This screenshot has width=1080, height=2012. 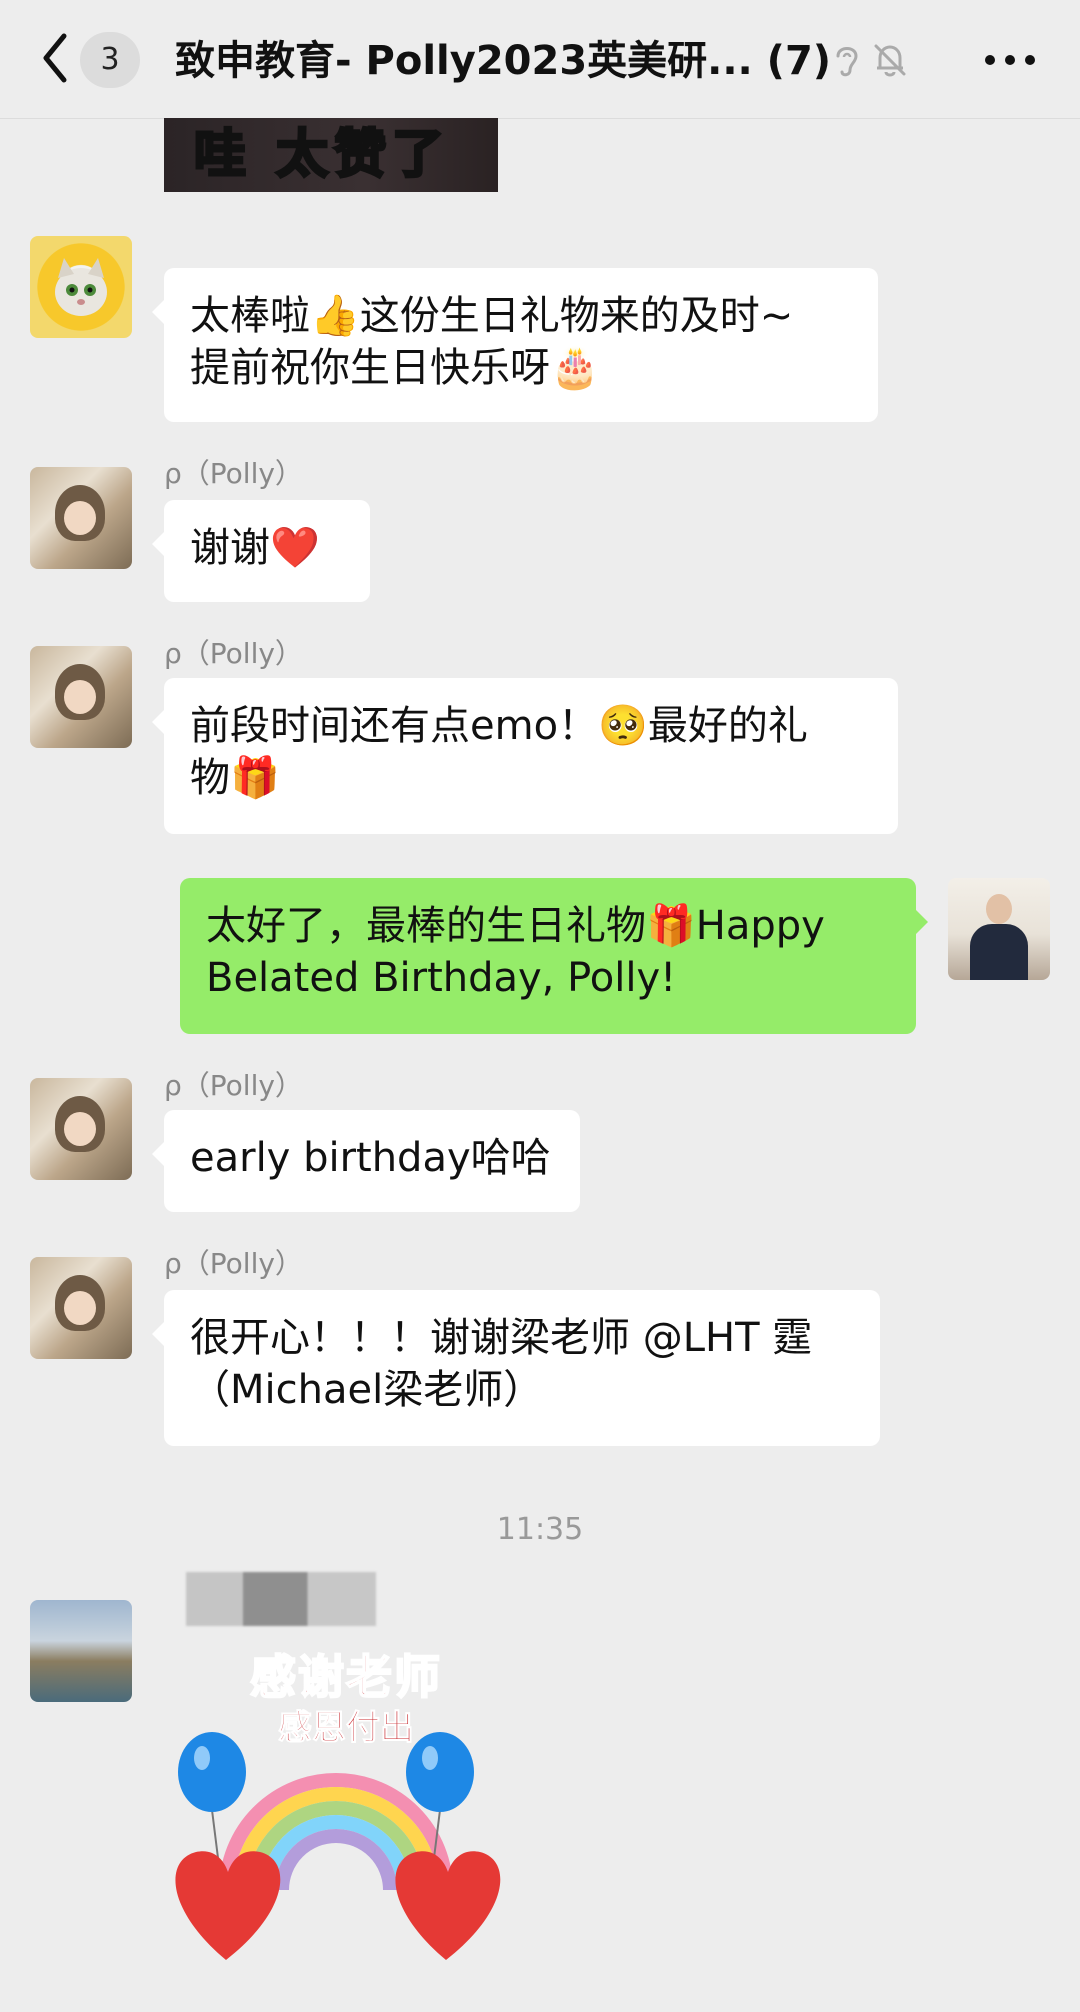 I want to click on my-avatar, so click(x=999, y=929).